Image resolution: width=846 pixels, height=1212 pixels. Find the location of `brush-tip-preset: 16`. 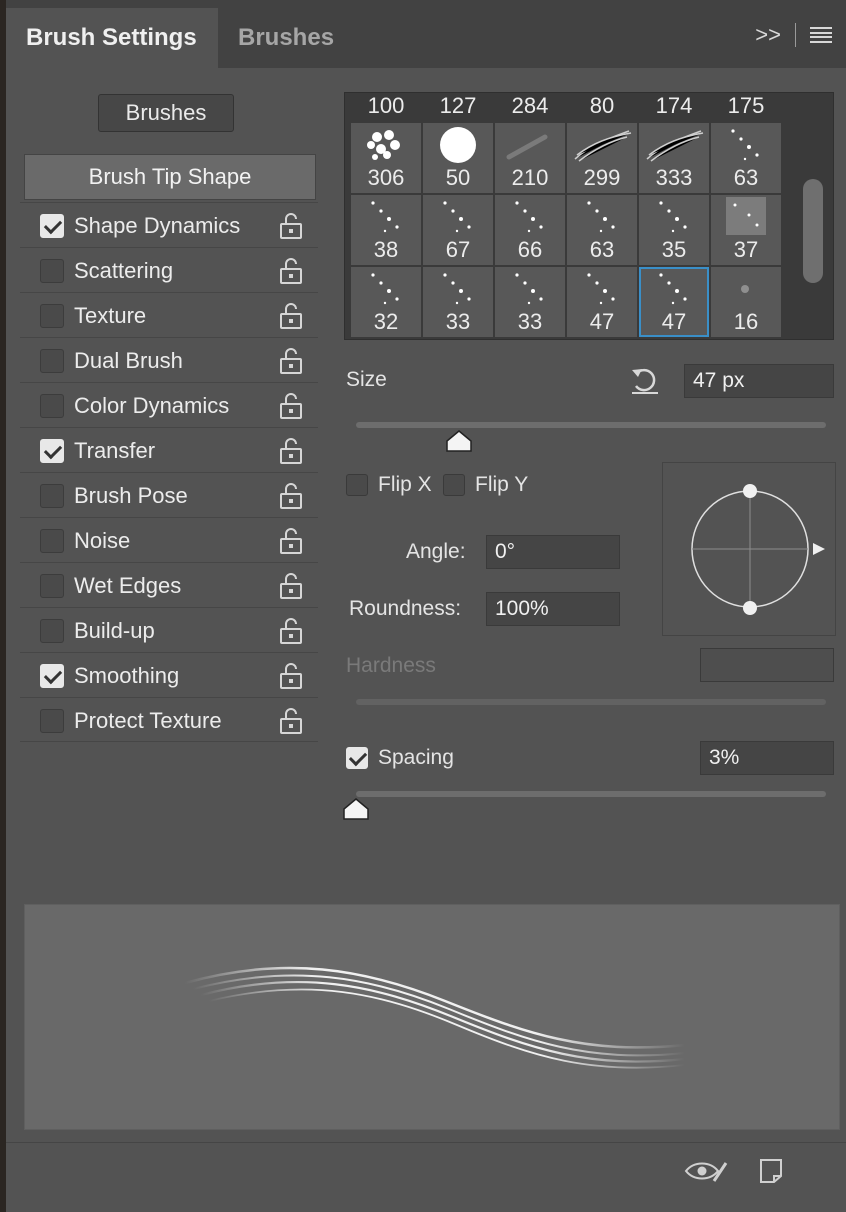

brush-tip-preset: 16 is located at coordinates (746, 302).